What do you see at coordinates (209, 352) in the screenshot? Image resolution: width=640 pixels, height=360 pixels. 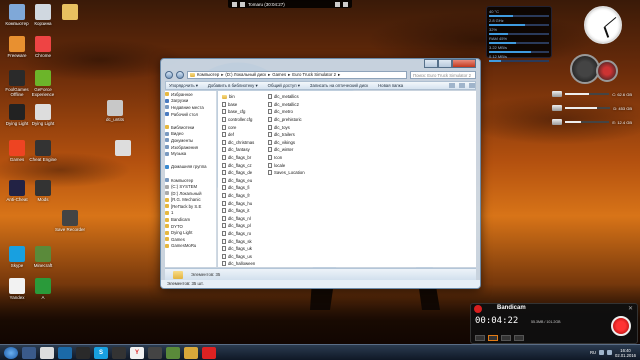 I see `taskbar-bandicam-icon` at bounding box center [209, 352].